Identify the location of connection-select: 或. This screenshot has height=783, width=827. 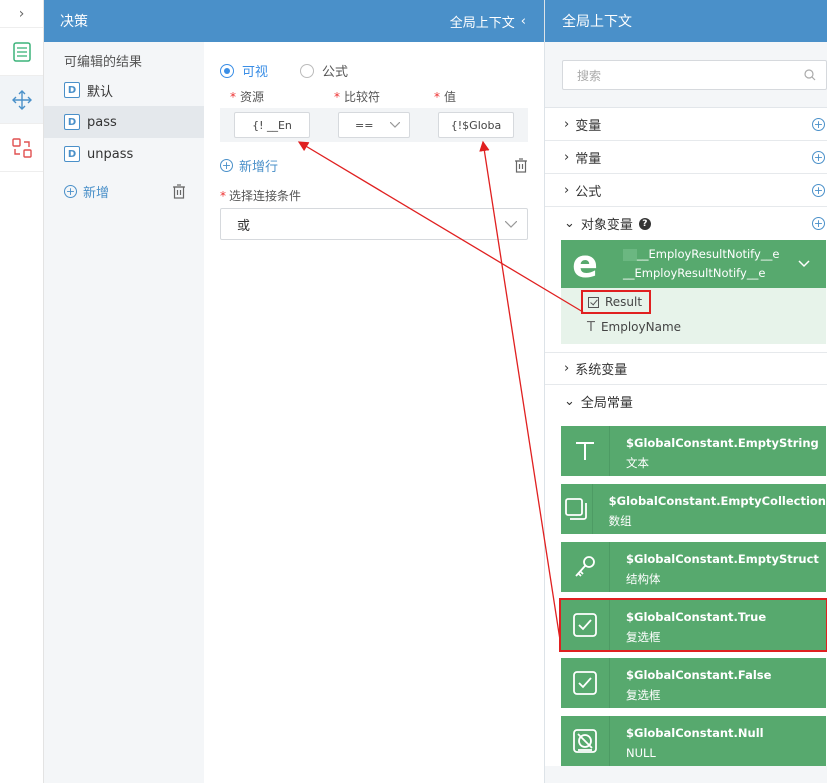
(374, 224).